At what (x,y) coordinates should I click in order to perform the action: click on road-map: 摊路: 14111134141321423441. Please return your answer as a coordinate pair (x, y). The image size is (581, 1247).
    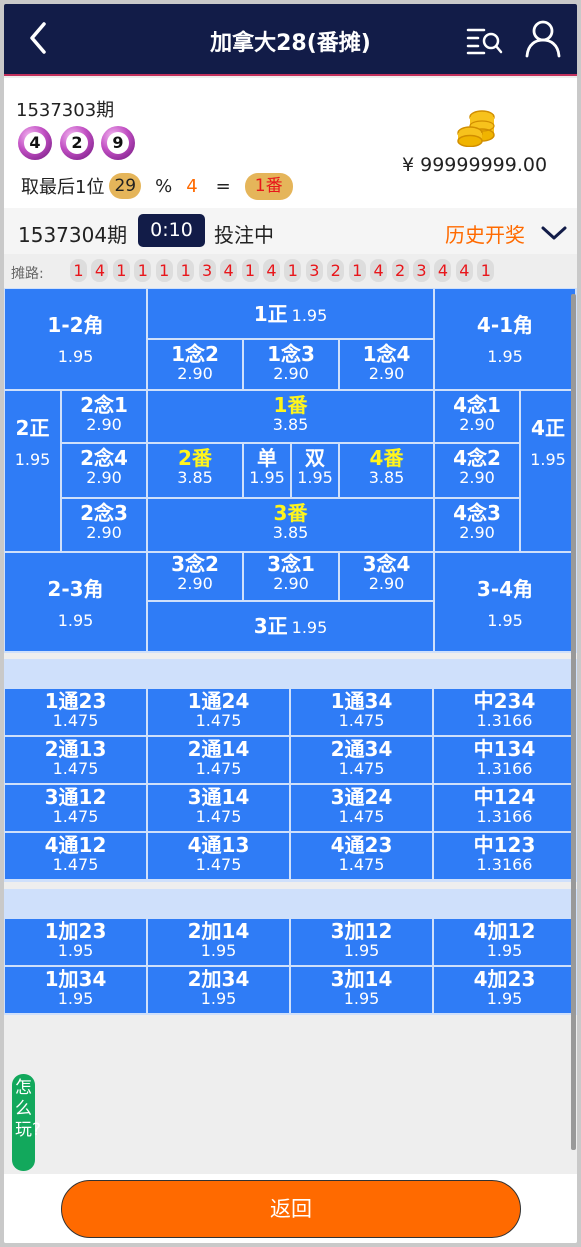
    Looking at the image, I should click on (290, 270).